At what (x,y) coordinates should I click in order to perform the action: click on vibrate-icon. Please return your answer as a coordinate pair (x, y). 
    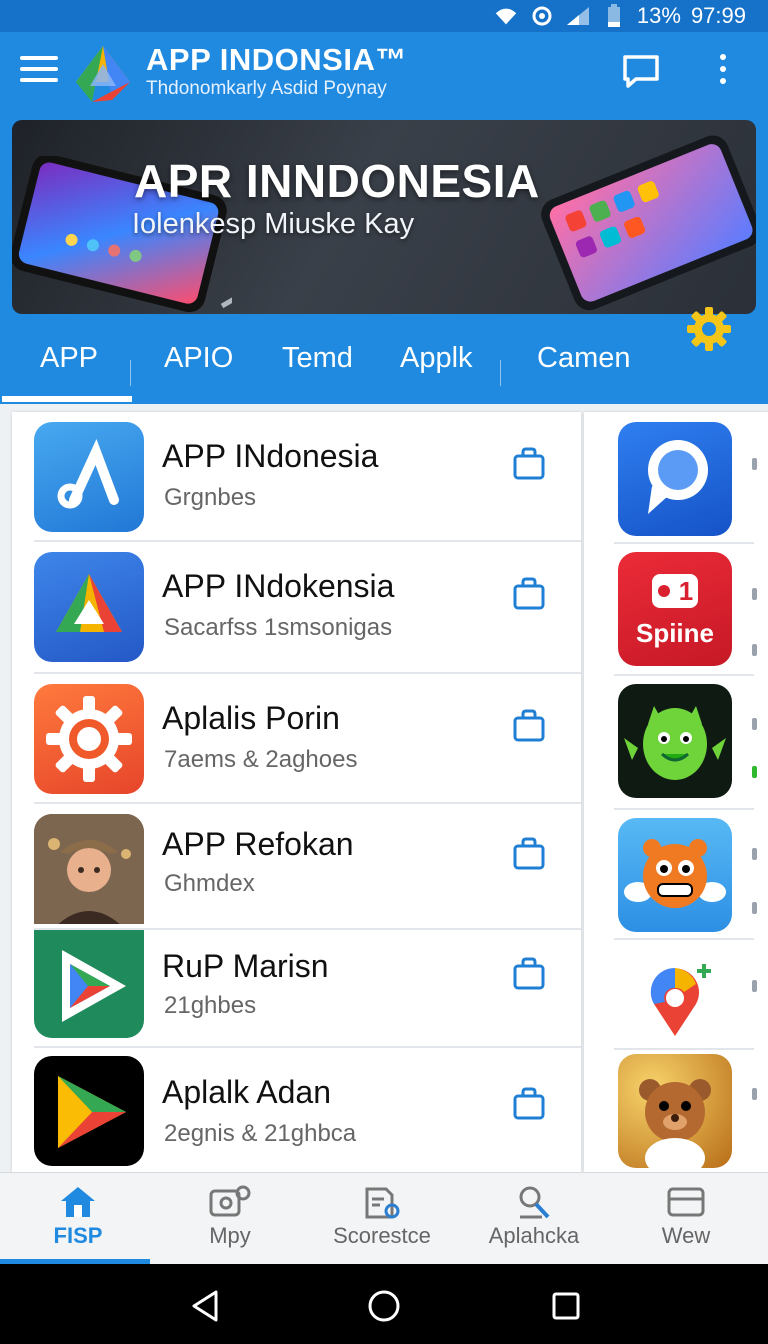
    Looking at the image, I should click on (542, 16).